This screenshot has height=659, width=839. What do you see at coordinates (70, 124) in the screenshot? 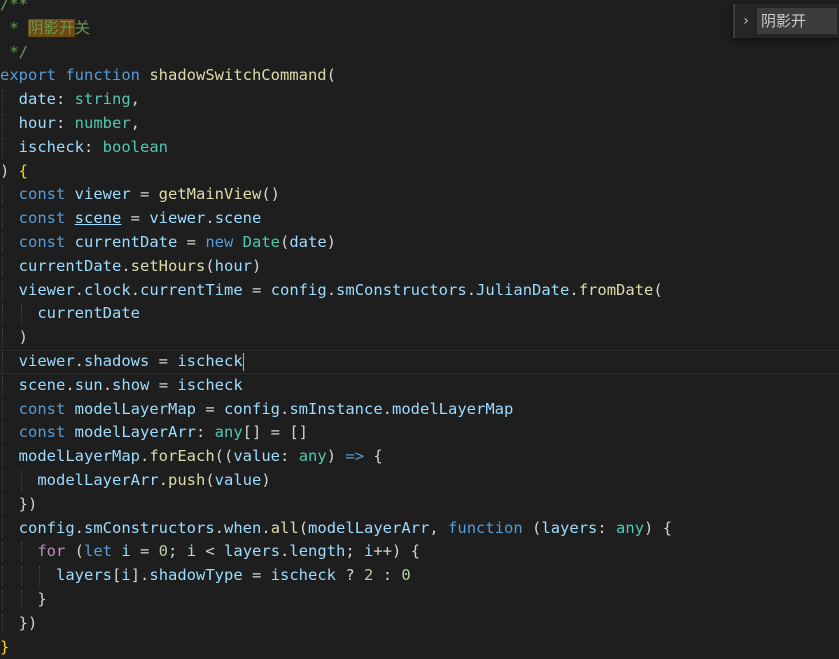
I see `code-line: hour: number,` at bounding box center [70, 124].